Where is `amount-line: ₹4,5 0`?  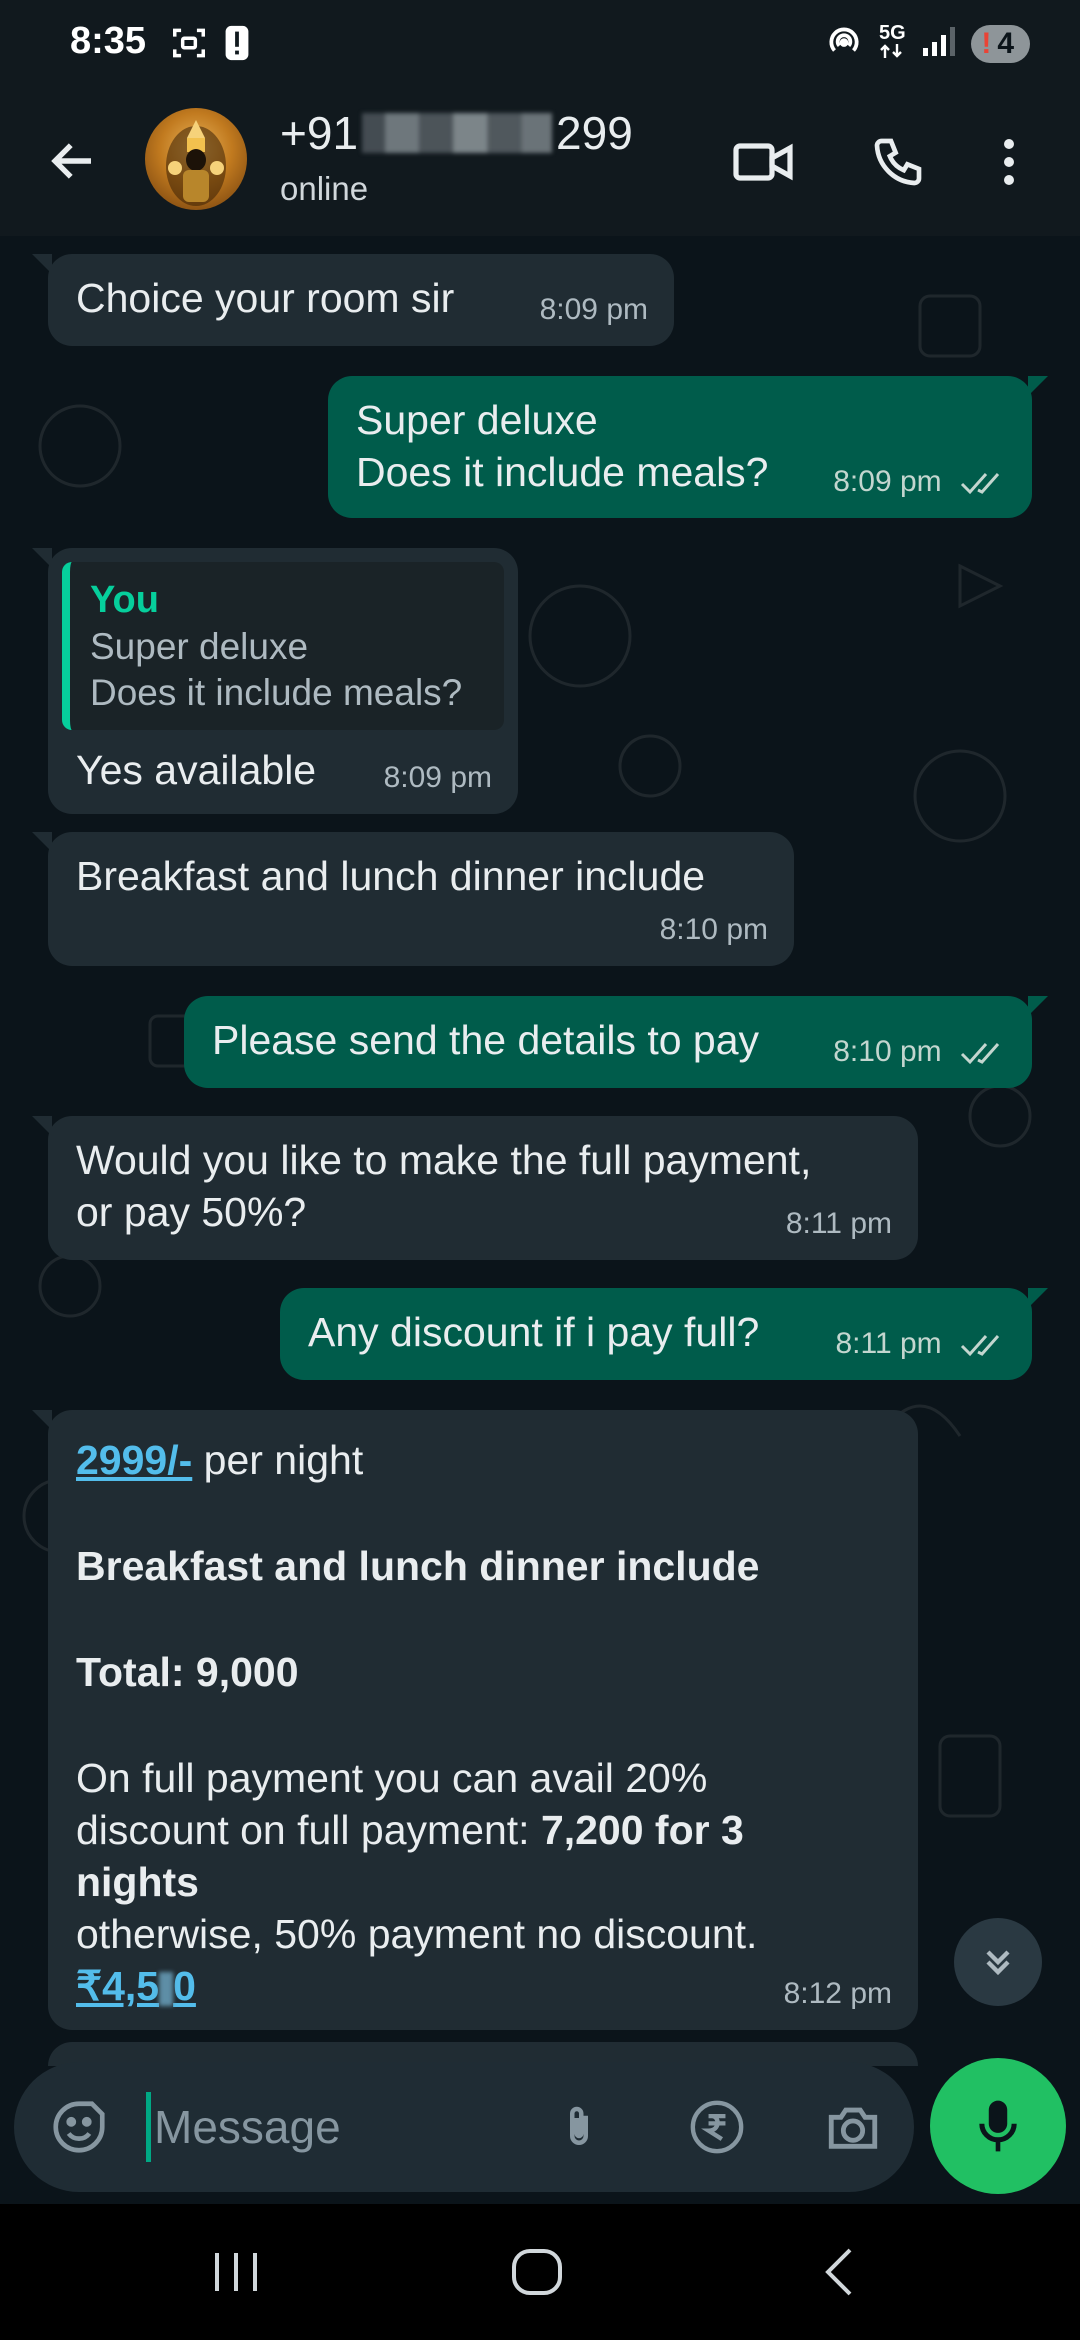 amount-line: ₹4,5 0 is located at coordinates (483, 1986).